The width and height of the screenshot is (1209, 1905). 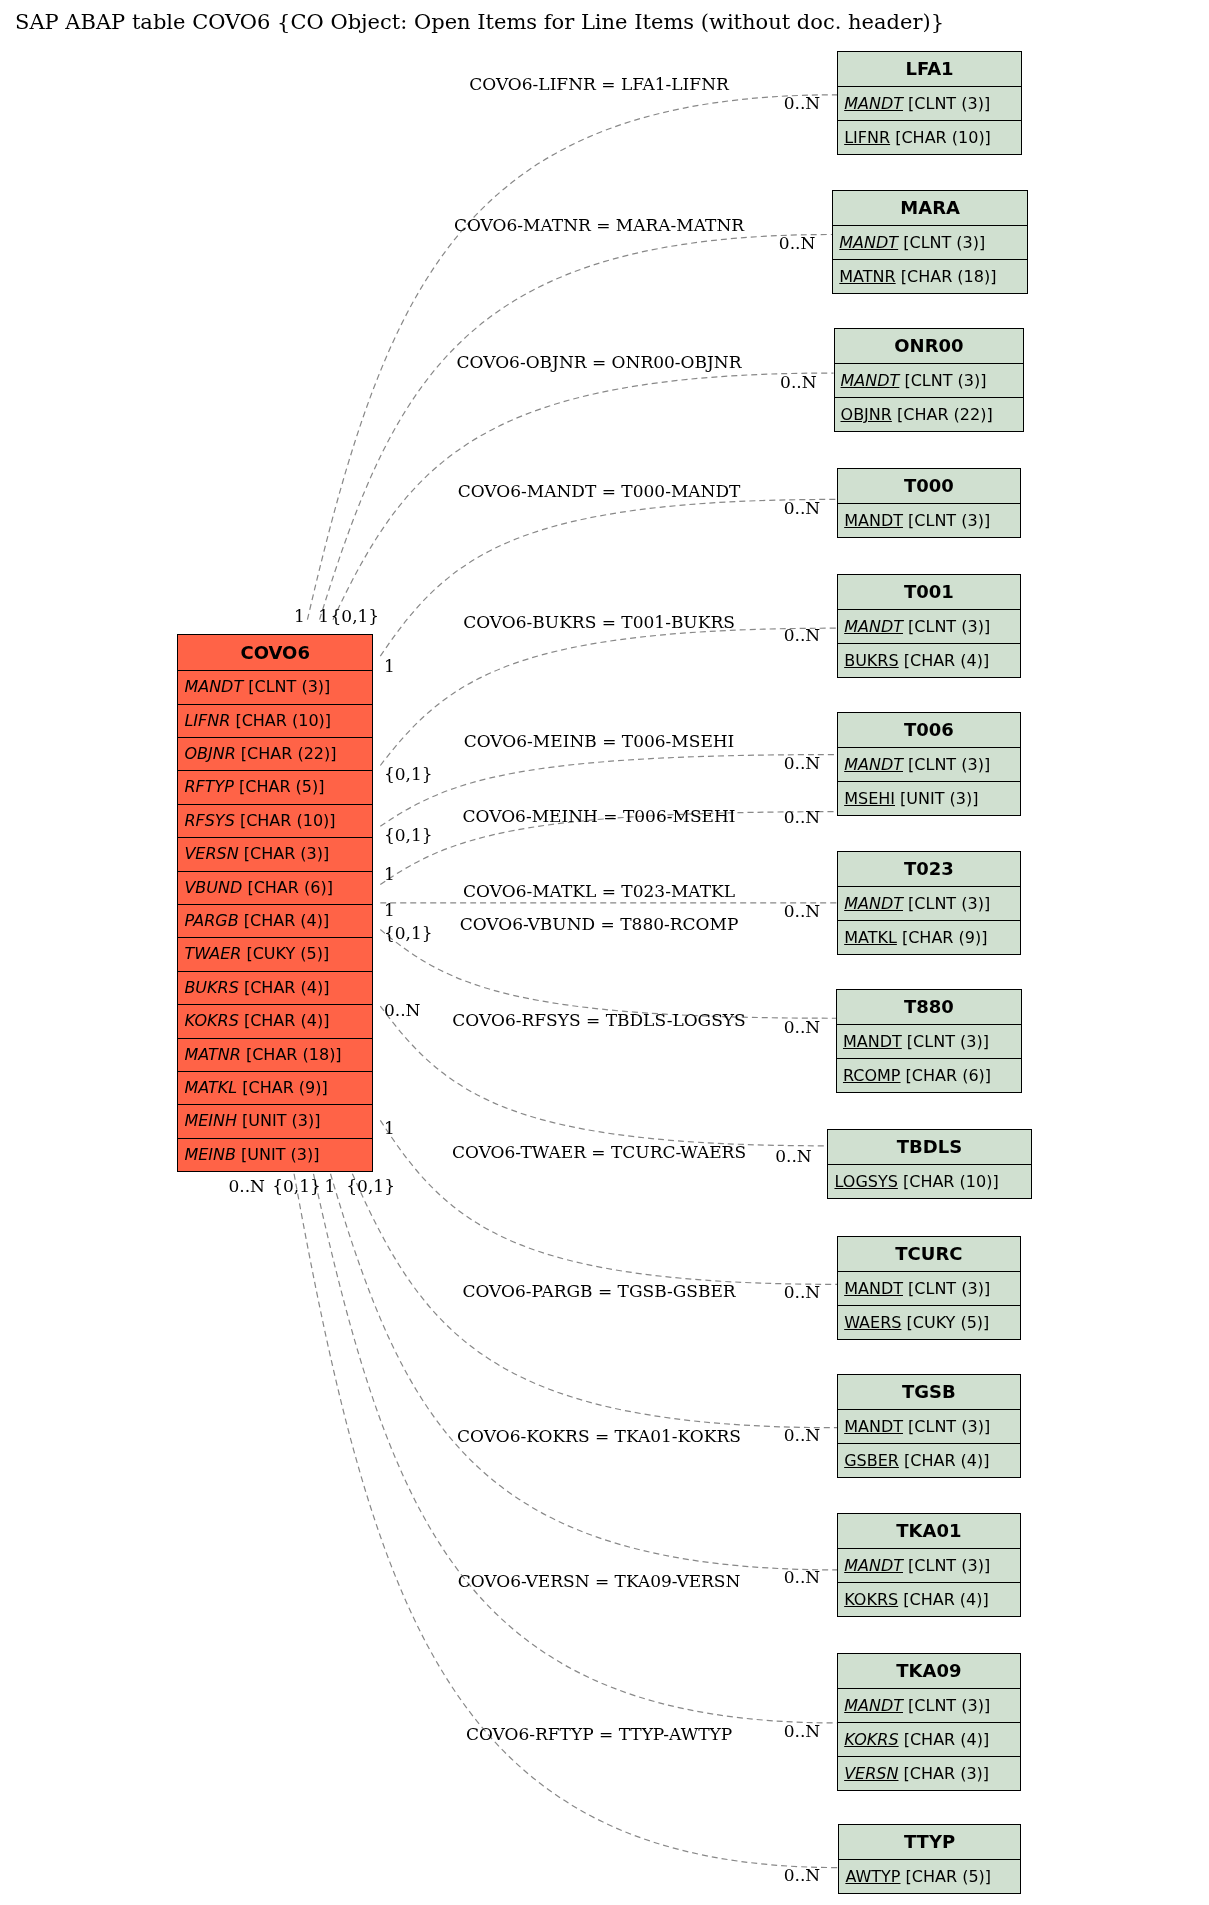 I want to click on table-title: TKA01, so click(x=929, y=1531).